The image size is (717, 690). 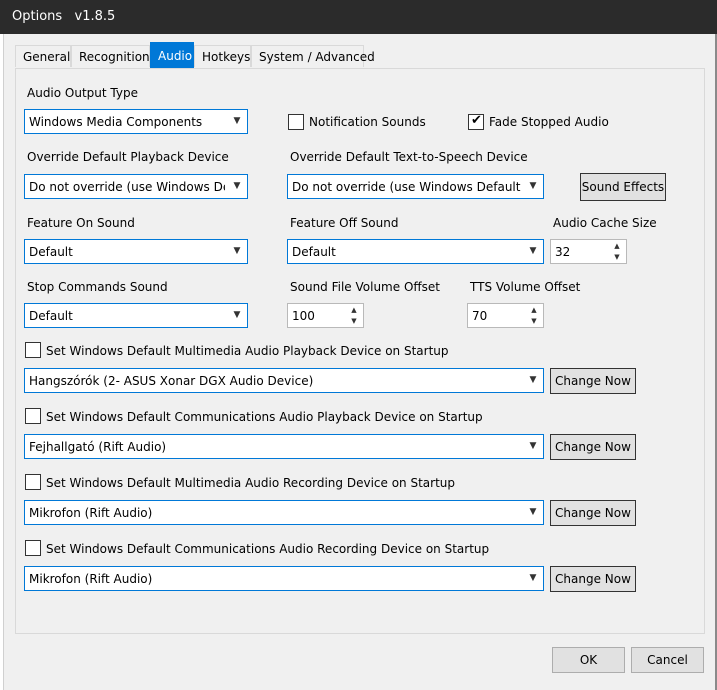 What do you see at coordinates (128, 157) in the screenshot?
I see `override-playback-label: Override Default Playback Device` at bounding box center [128, 157].